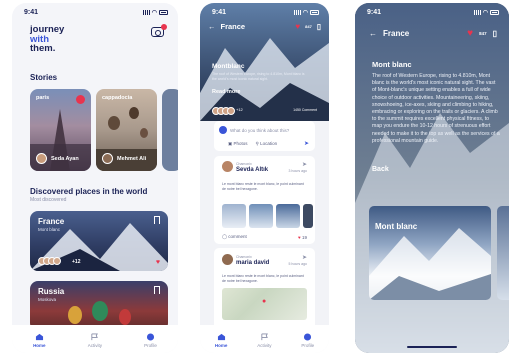  What do you see at coordinates (264, 304) in the screenshot?
I see `map-preview: ●` at bounding box center [264, 304].